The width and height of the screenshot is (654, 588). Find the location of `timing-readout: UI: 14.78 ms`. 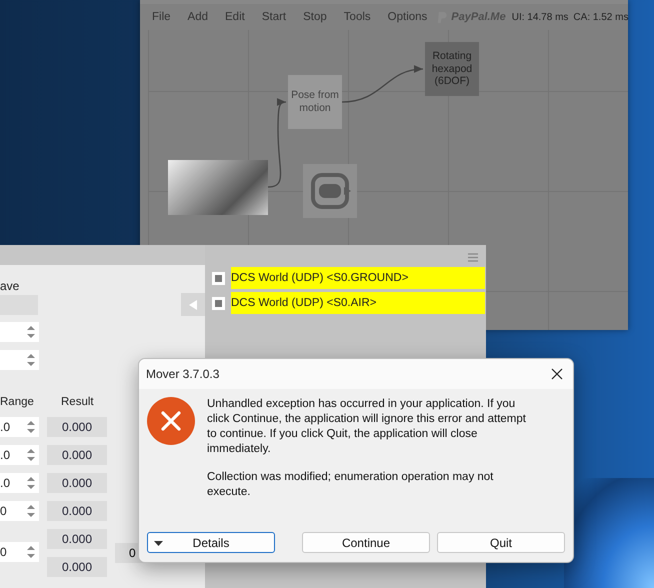

timing-readout: UI: 14.78 ms is located at coordinates (540, 17).